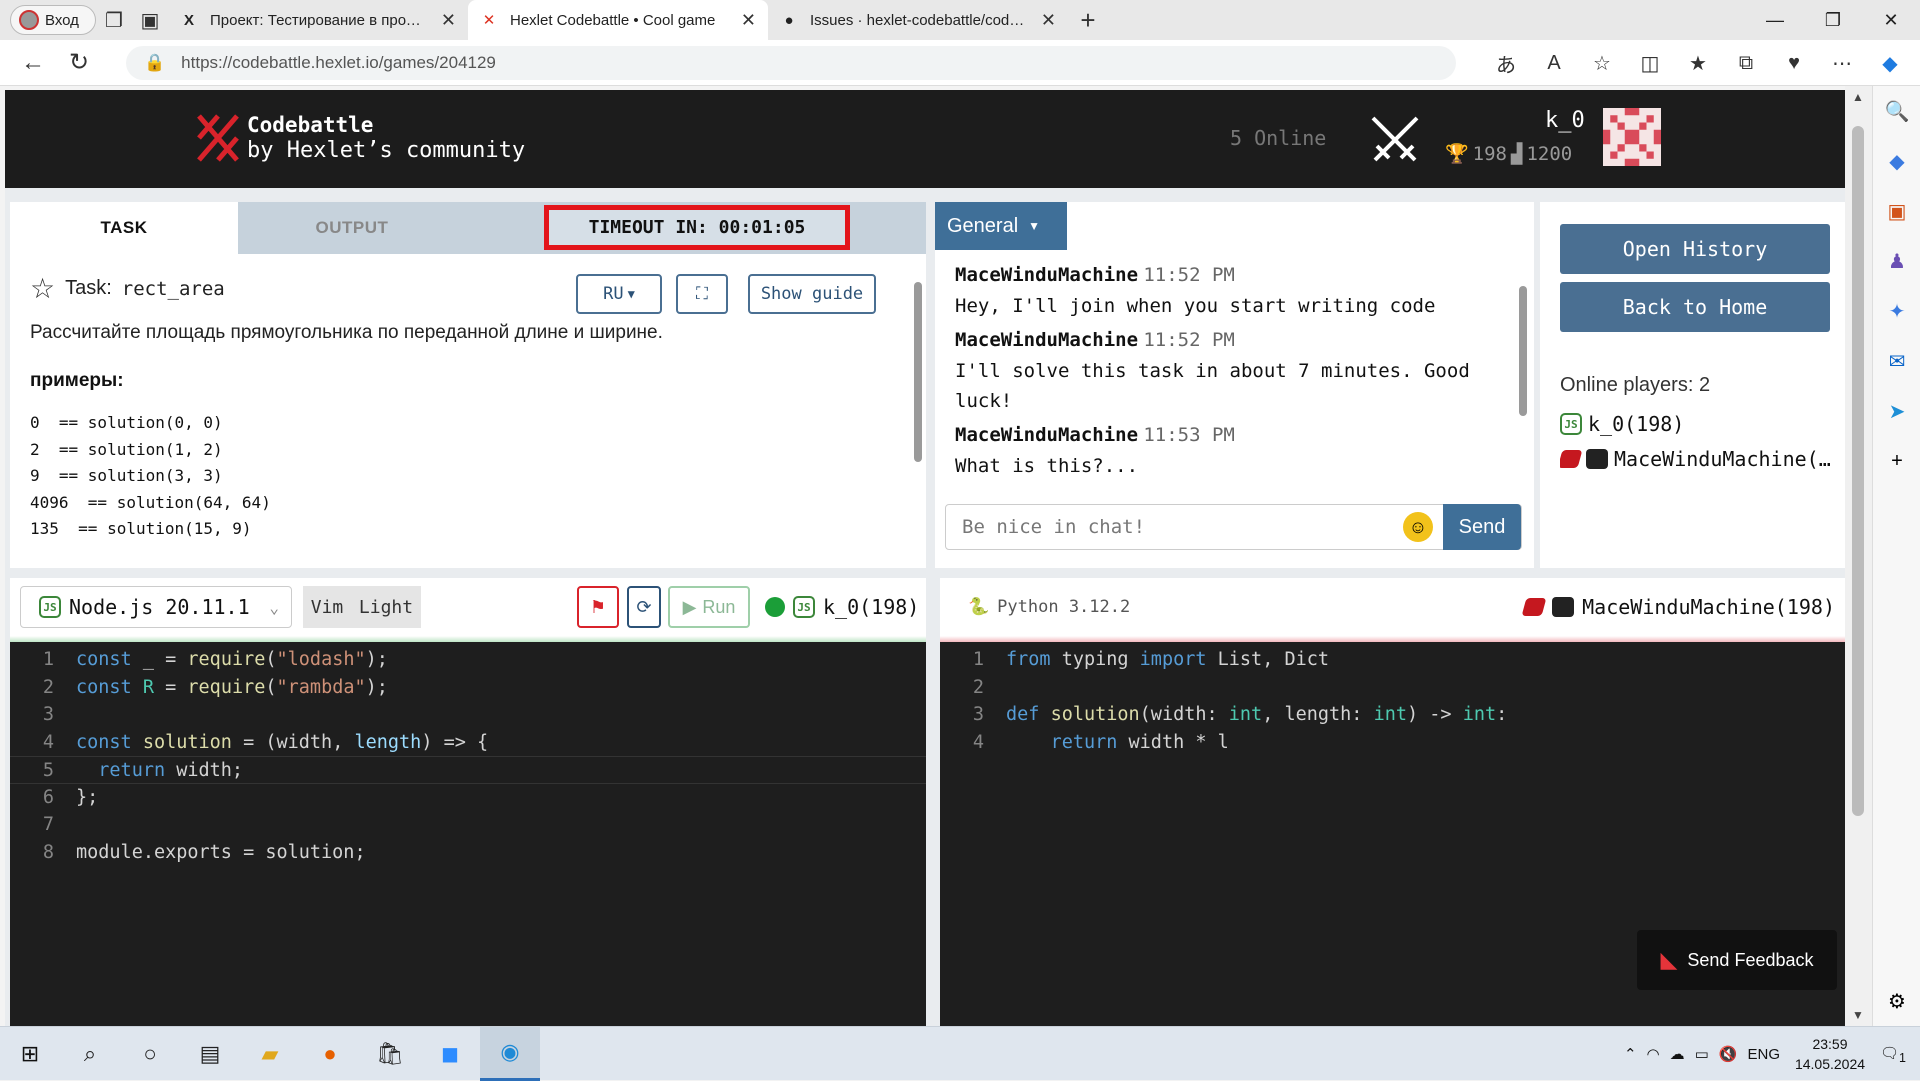 This screenshot has height=1081, width=1920. Describe the element at coordinates (1418, 527) in the screenshot. I see `emoji-icon: ☺` at that location.